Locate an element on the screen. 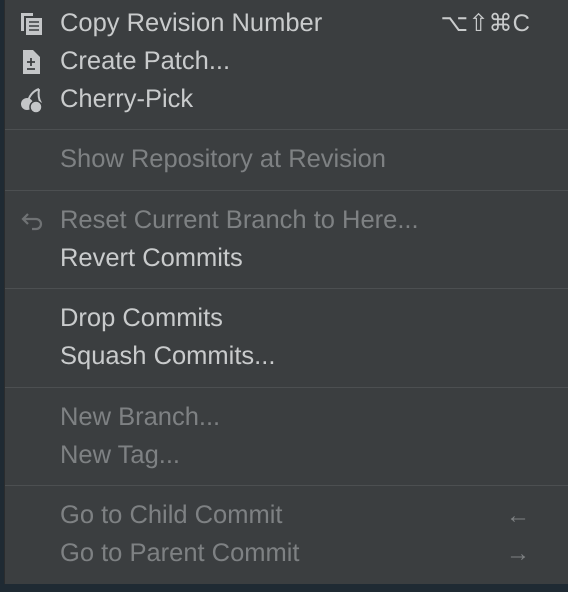  menu-item-label: Cherry-Pick is located at coordinates (127, 99).